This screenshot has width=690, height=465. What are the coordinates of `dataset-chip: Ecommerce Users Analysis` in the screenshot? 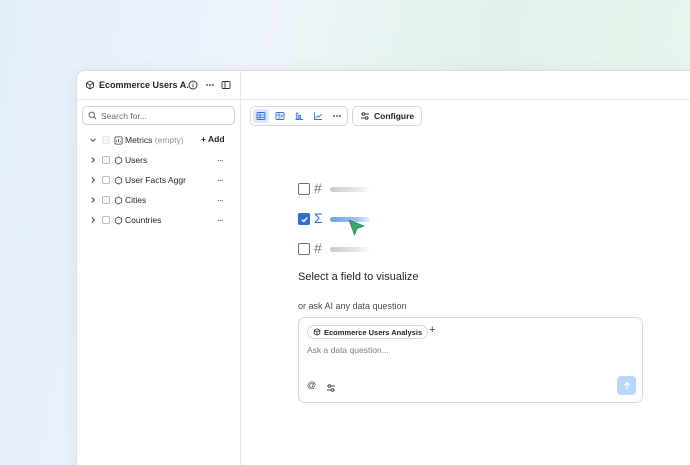 It's located at (368, 332).